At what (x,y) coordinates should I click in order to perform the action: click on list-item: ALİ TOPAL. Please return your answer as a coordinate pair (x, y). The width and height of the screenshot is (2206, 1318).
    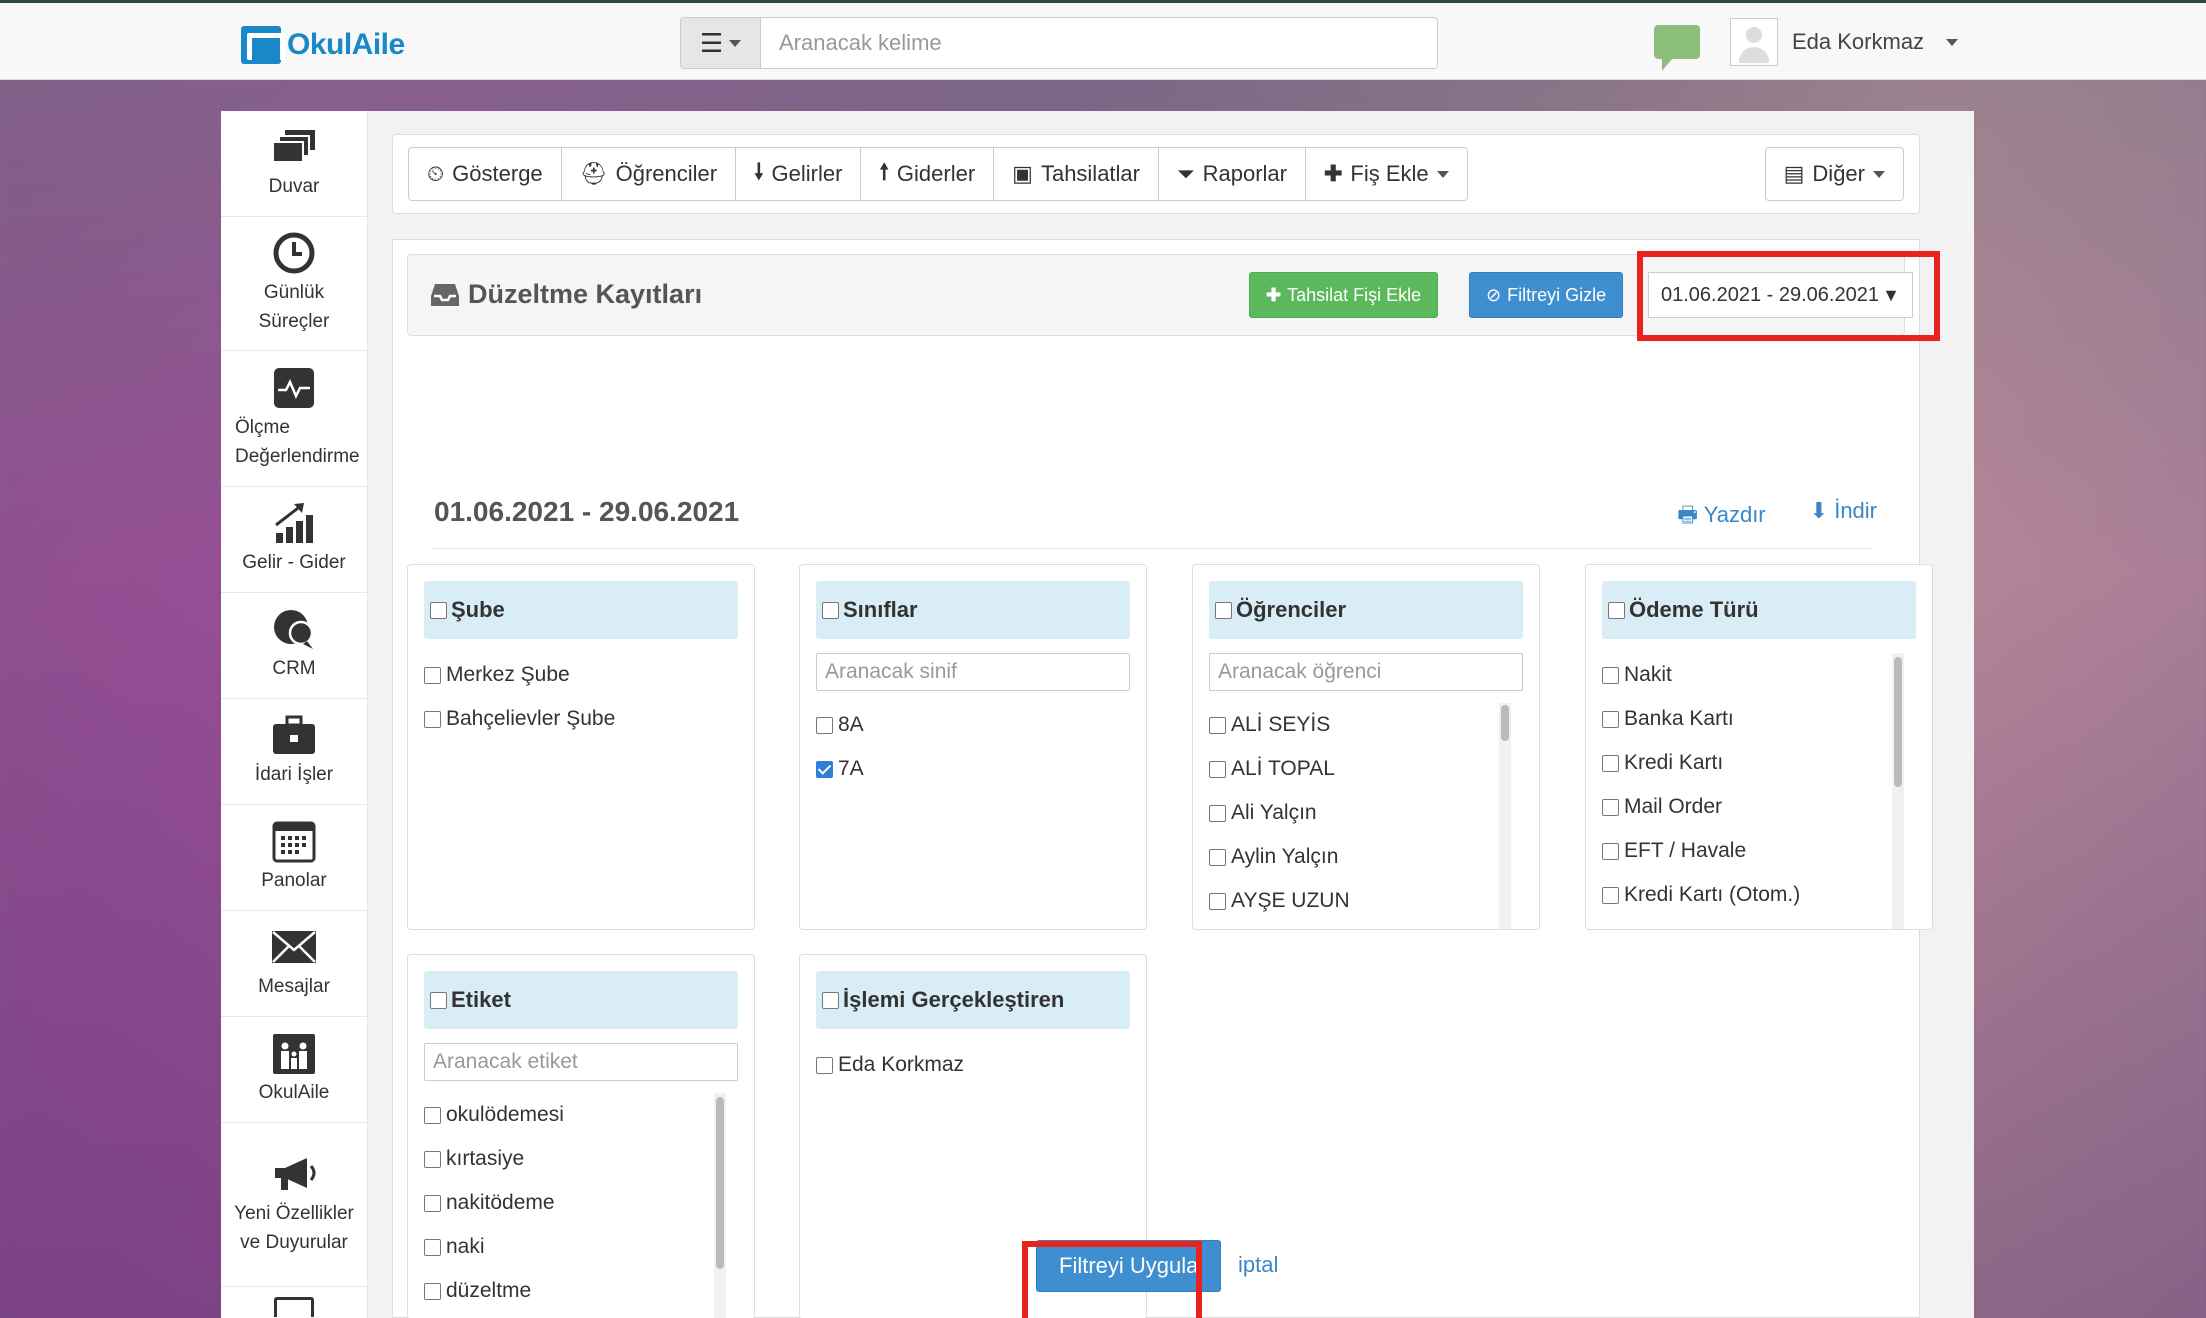
    Looking at the image, I should click on (1354, 769).